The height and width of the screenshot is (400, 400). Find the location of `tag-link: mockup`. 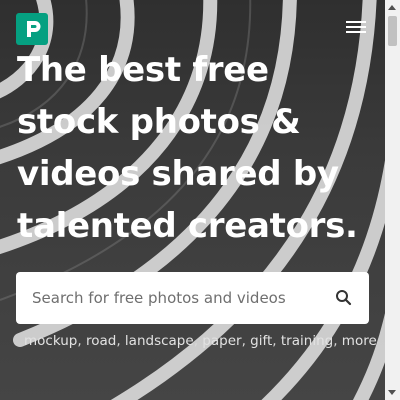

tag-link: mockup is located at coordinates (50, 341).